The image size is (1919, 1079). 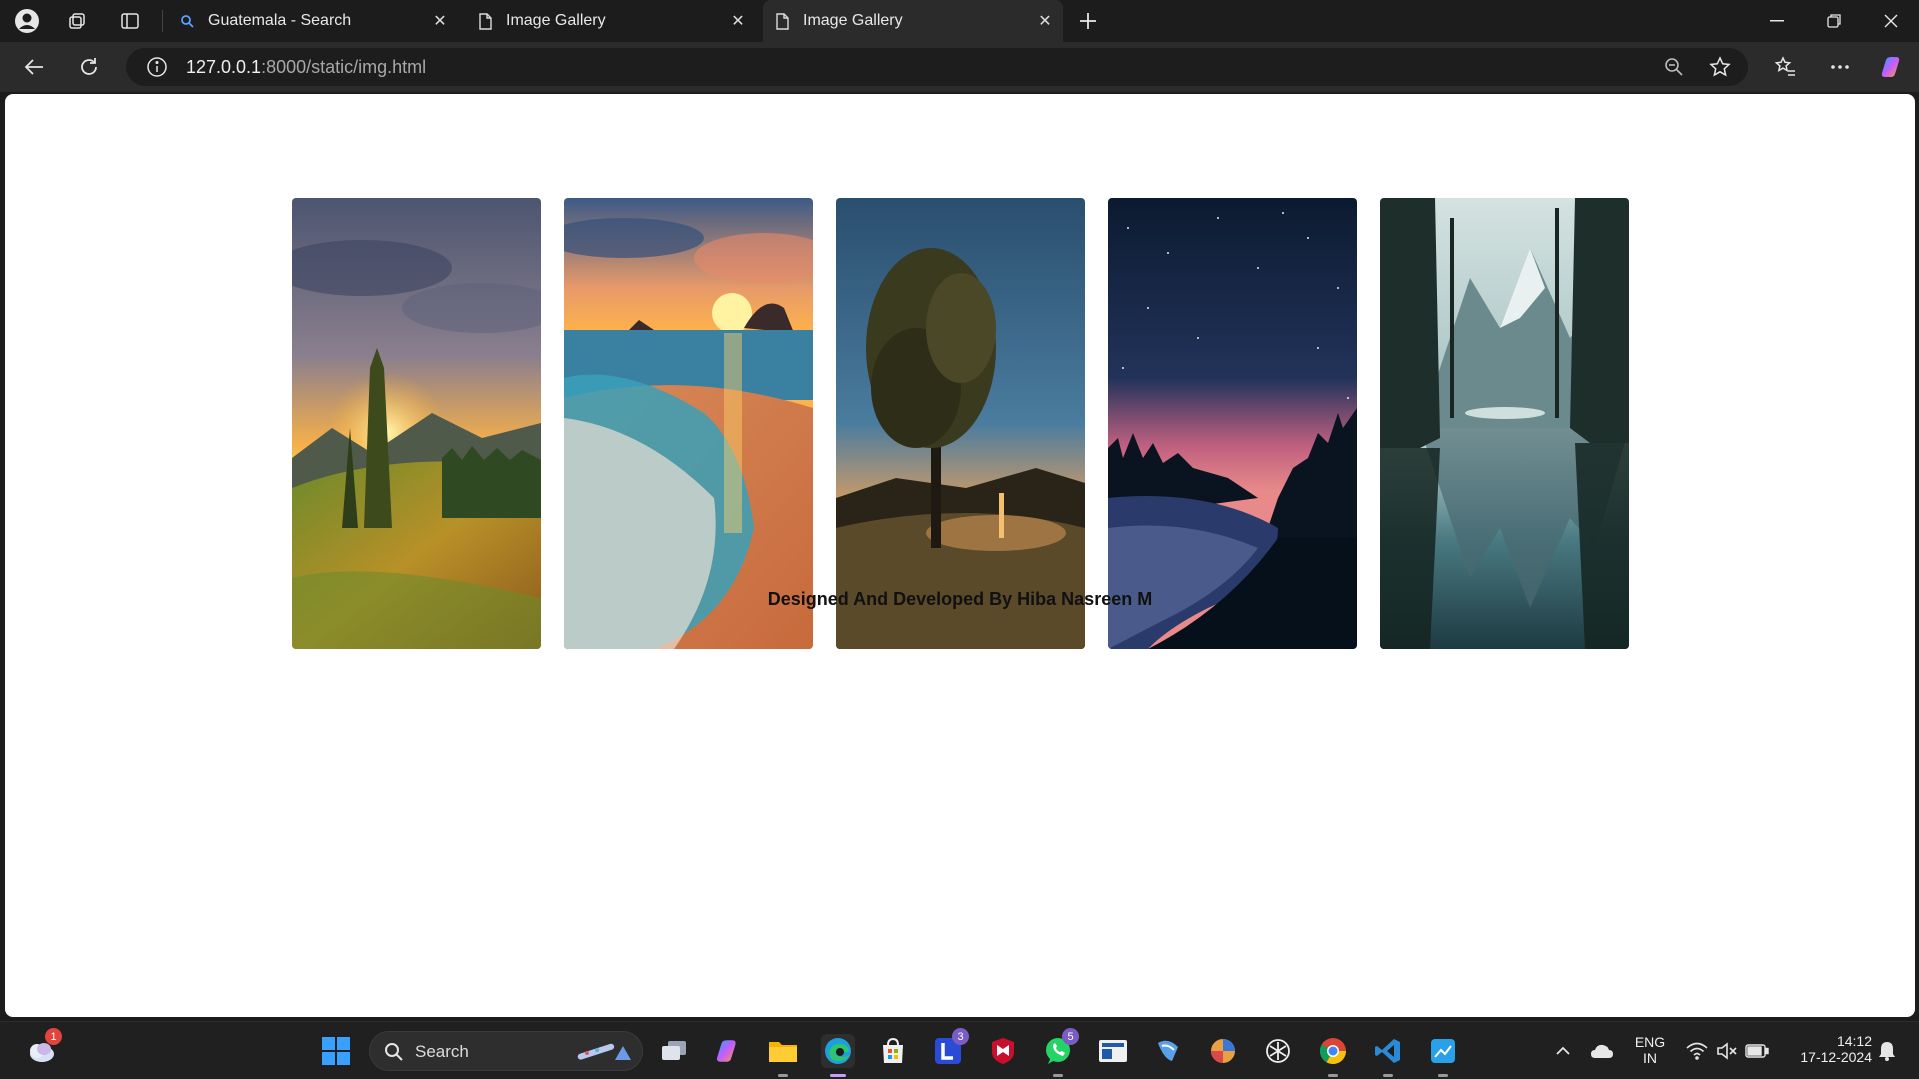 What do you see at coordinates (1887, 1051) in the screenshot?
I see `notification-bell-icon` at bounding box center [1887, 1051].